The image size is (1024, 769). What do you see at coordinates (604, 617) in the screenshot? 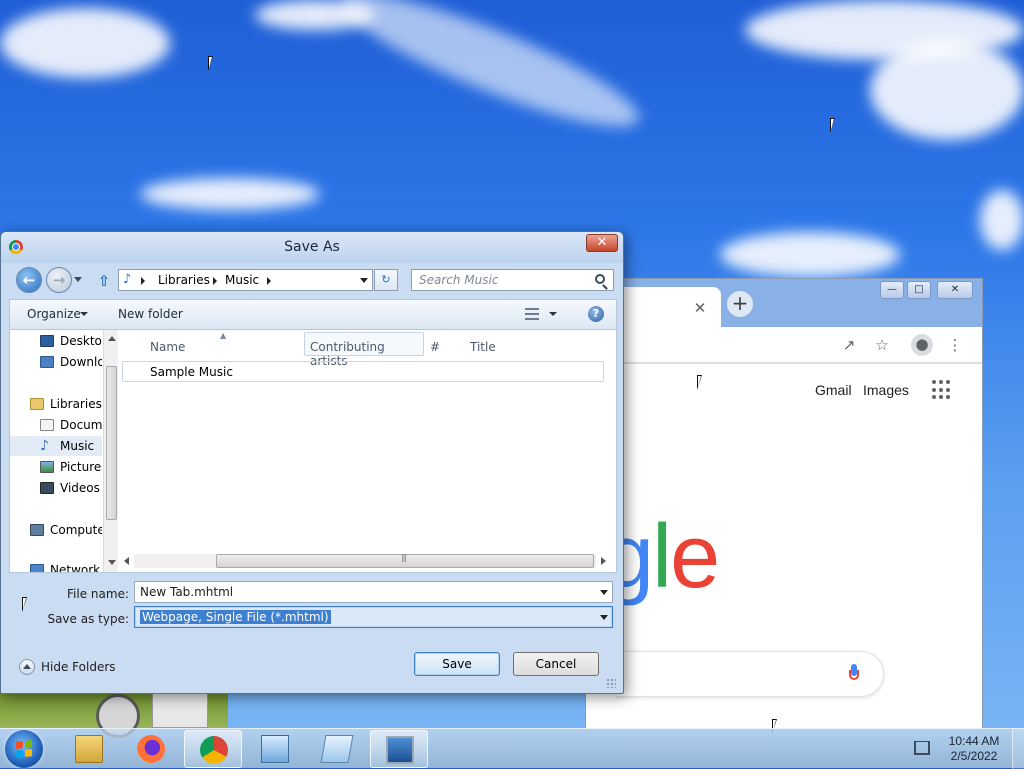
I see `save-as-type-dropdown-icon` at bounding box center [604, 617].